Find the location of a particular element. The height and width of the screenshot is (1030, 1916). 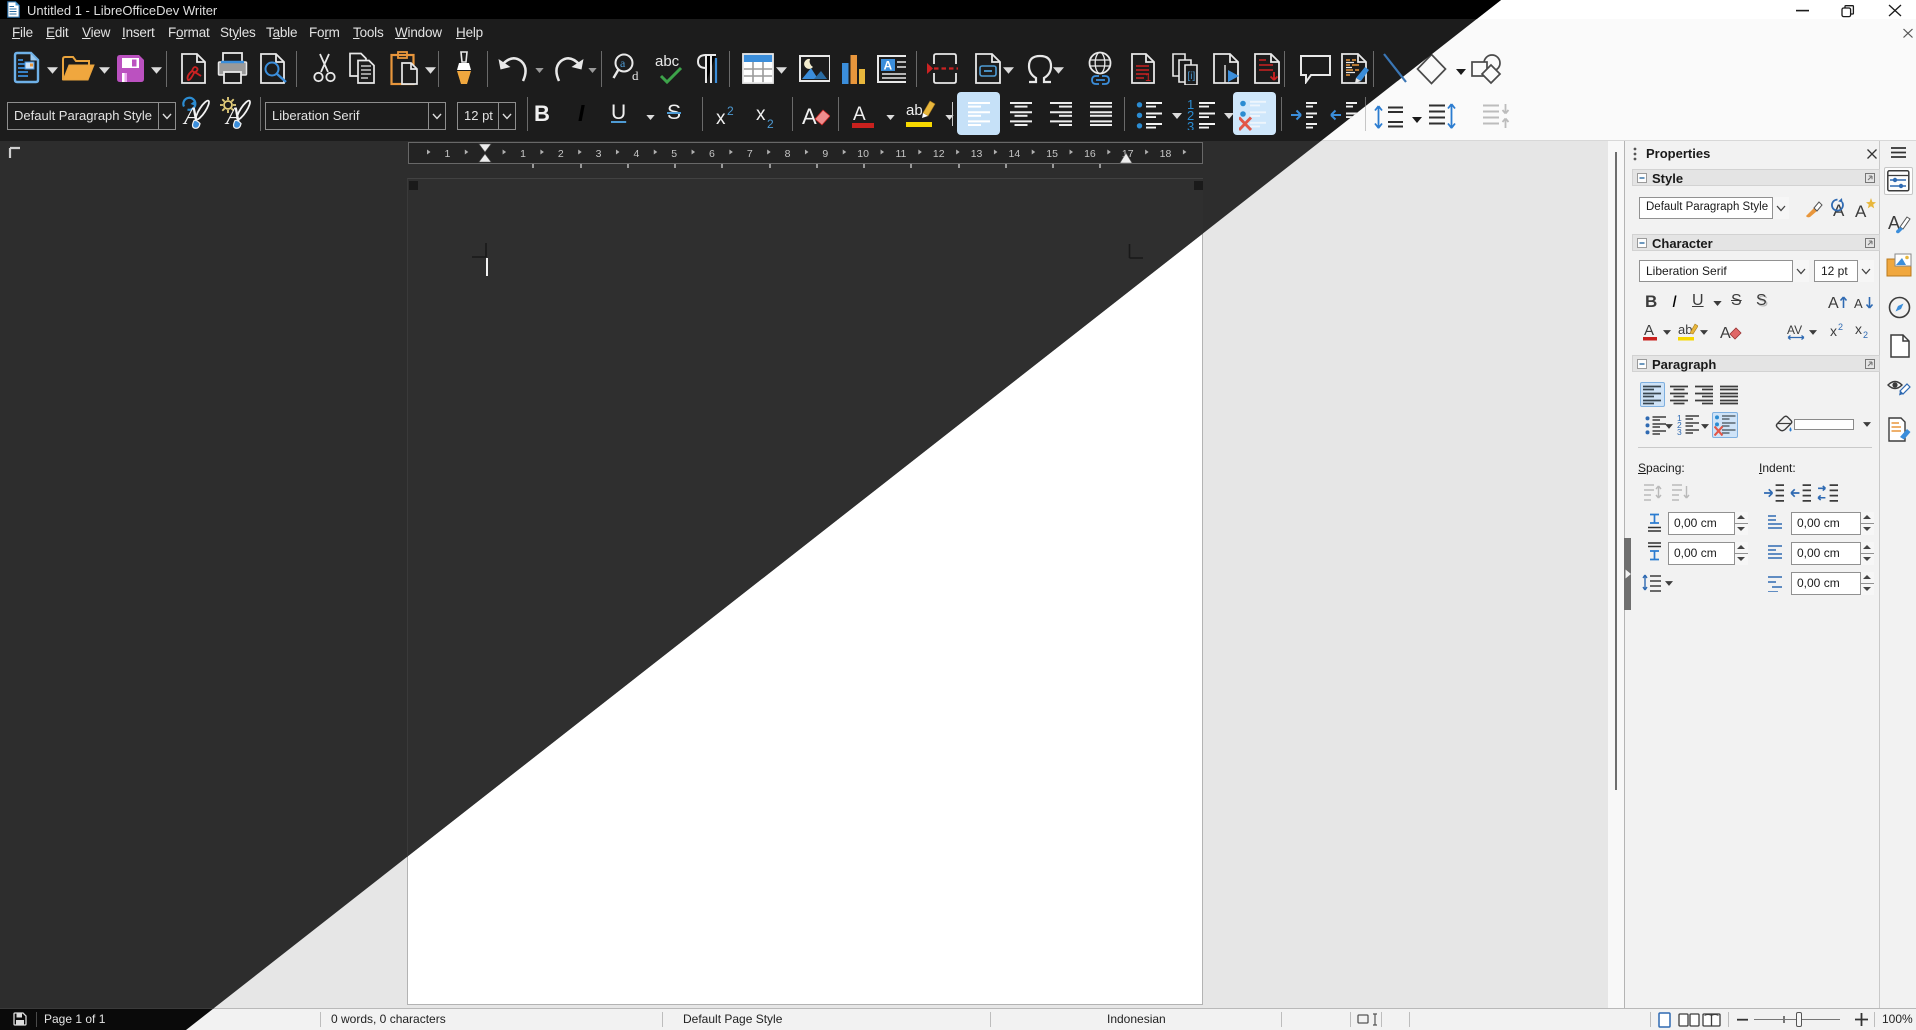

svg-text: 9 is located at coordinates (825, 154).